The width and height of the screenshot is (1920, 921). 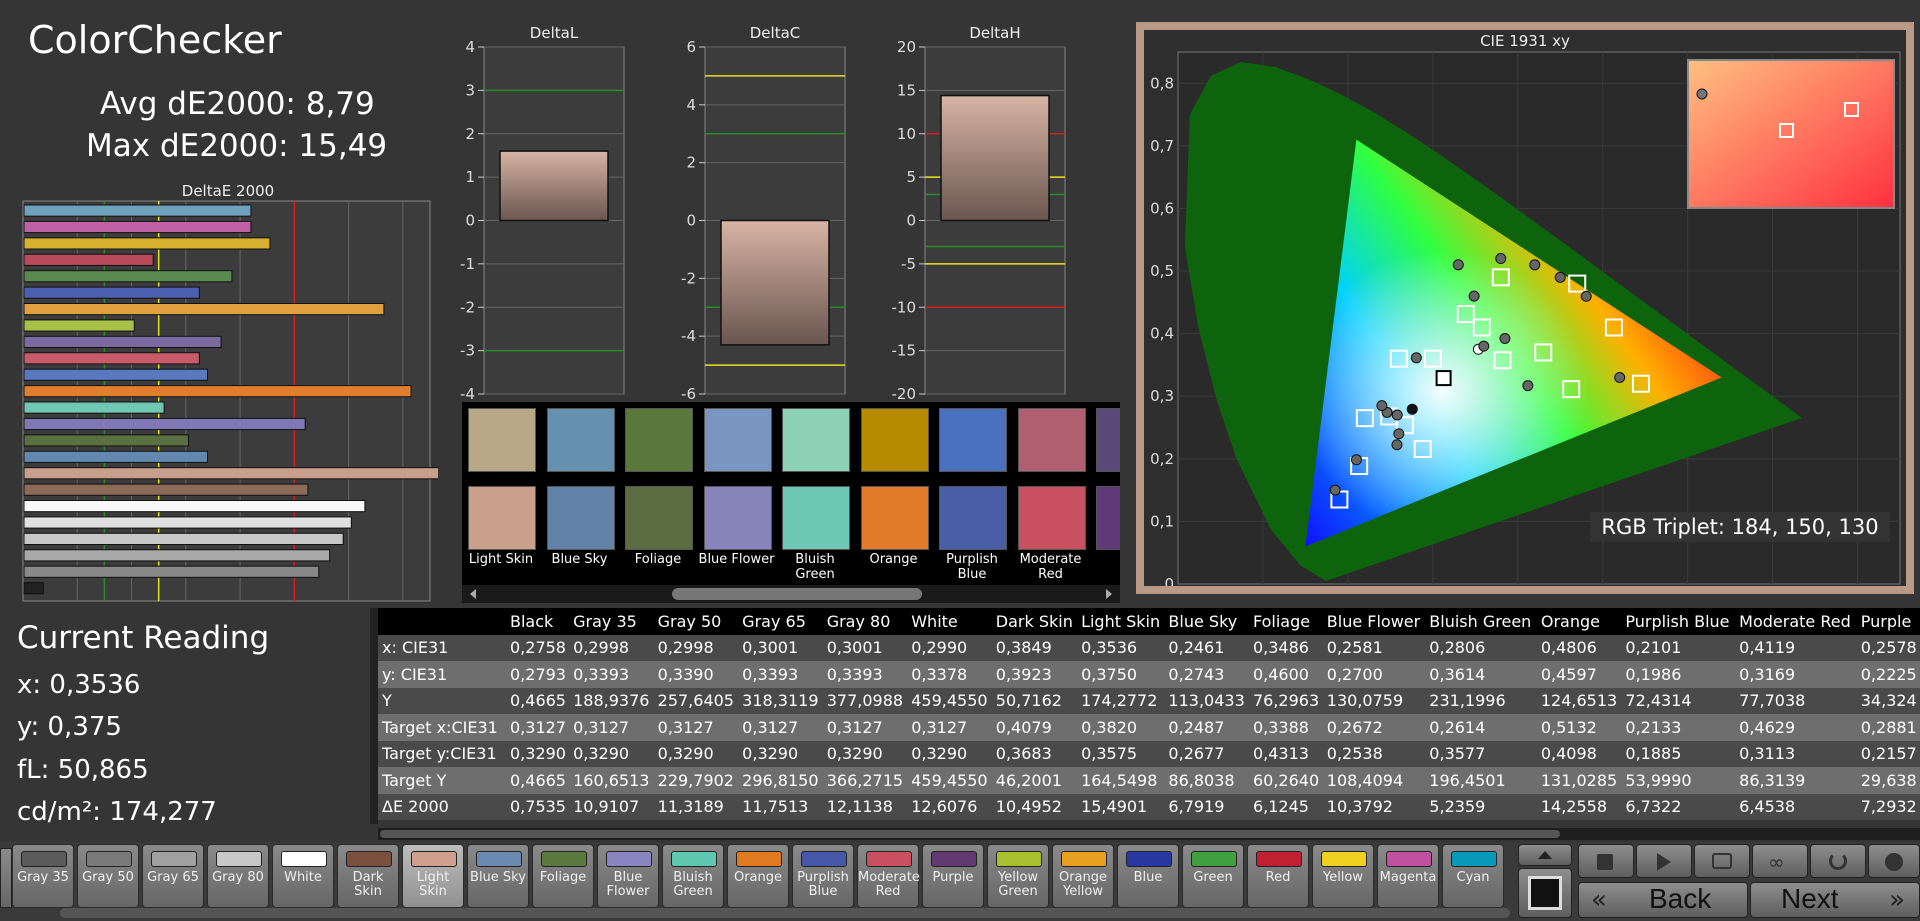 I want to click on table-cell: 160,6513, so click(x=611, y=780).